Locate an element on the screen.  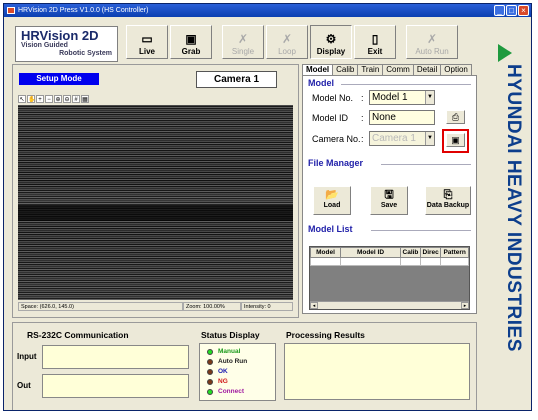
data-backup-label: Data Backup is located at coordinates (448, 205).